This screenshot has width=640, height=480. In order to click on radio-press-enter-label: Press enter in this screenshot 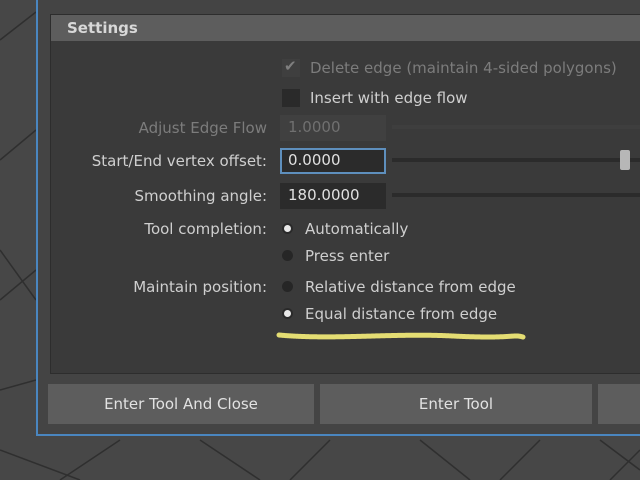, I will do `click(347, 256)`.